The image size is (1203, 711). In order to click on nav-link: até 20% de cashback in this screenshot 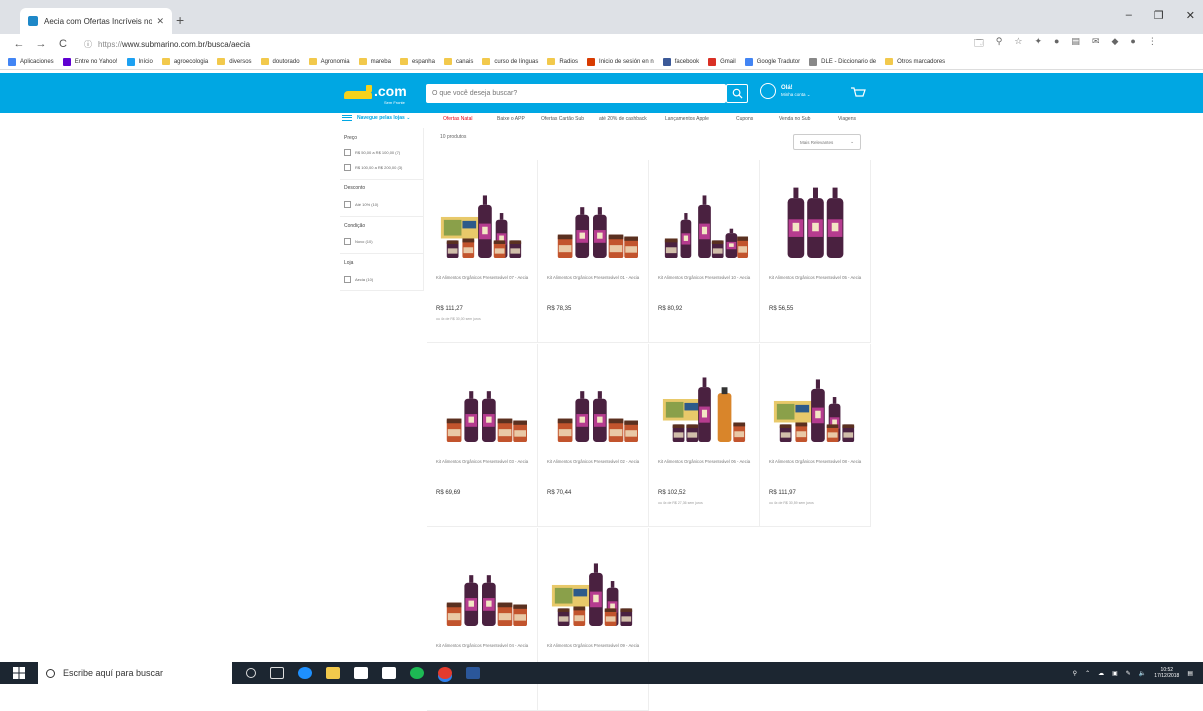, I will do `click(623, 119)`.